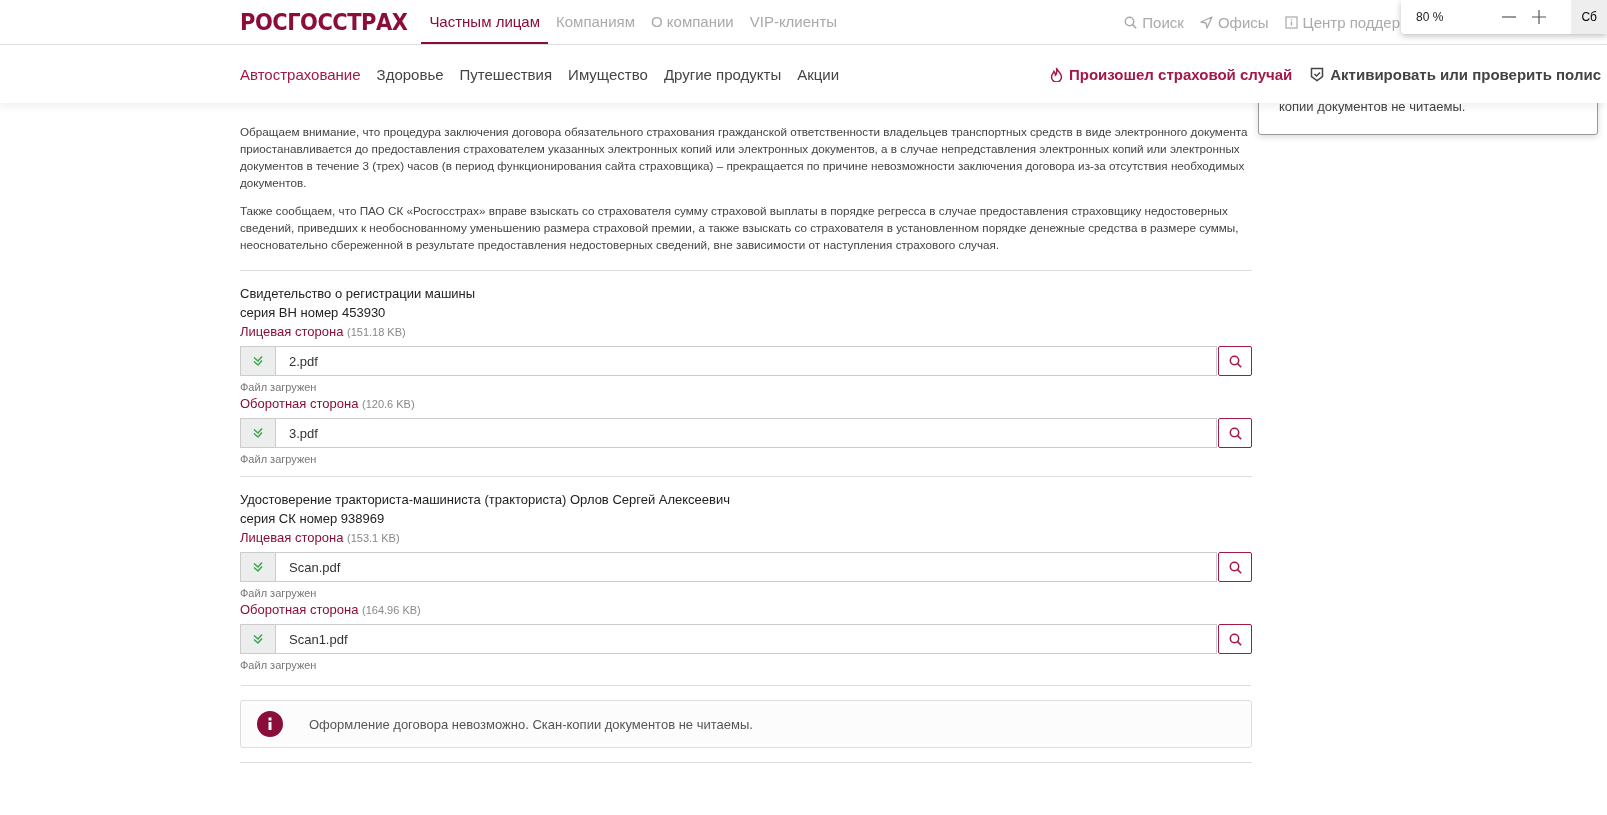  I want to click on action-link: Произошел страховой случай, so click(1171, 74).